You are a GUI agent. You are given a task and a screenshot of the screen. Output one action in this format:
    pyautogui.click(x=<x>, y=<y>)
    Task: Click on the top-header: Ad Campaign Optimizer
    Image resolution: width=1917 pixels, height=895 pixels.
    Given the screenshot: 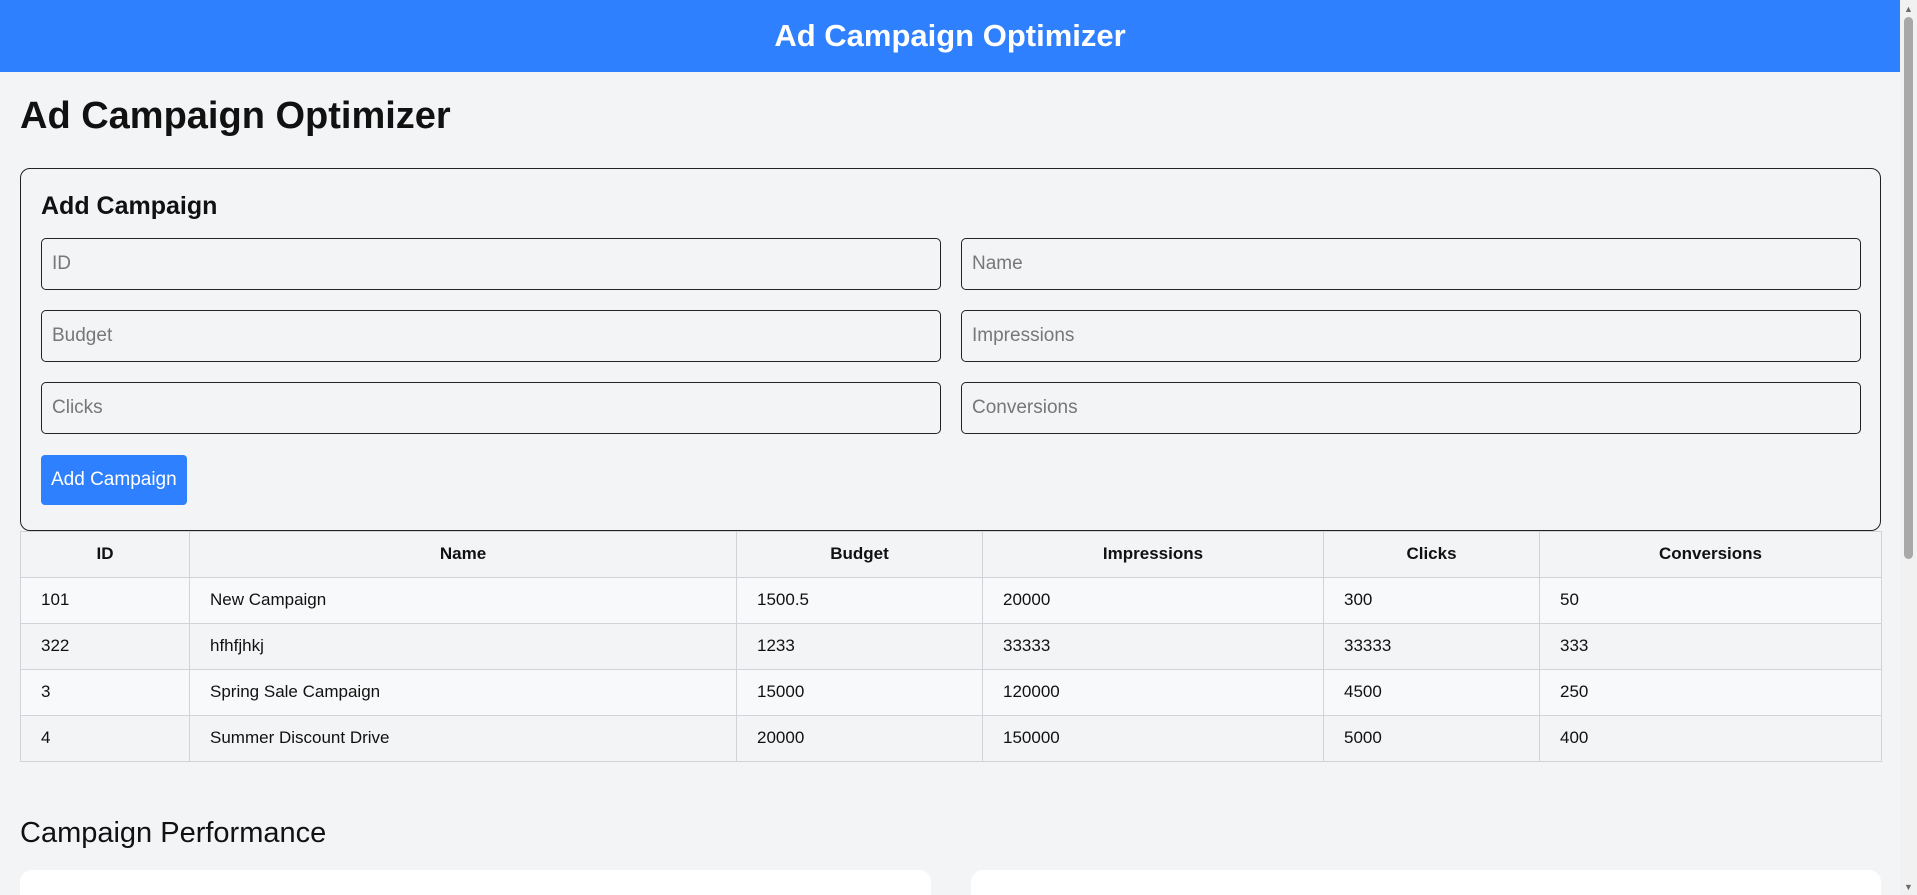 What is the action you would take?
    pyautogui.click(x=950, y=36)
    